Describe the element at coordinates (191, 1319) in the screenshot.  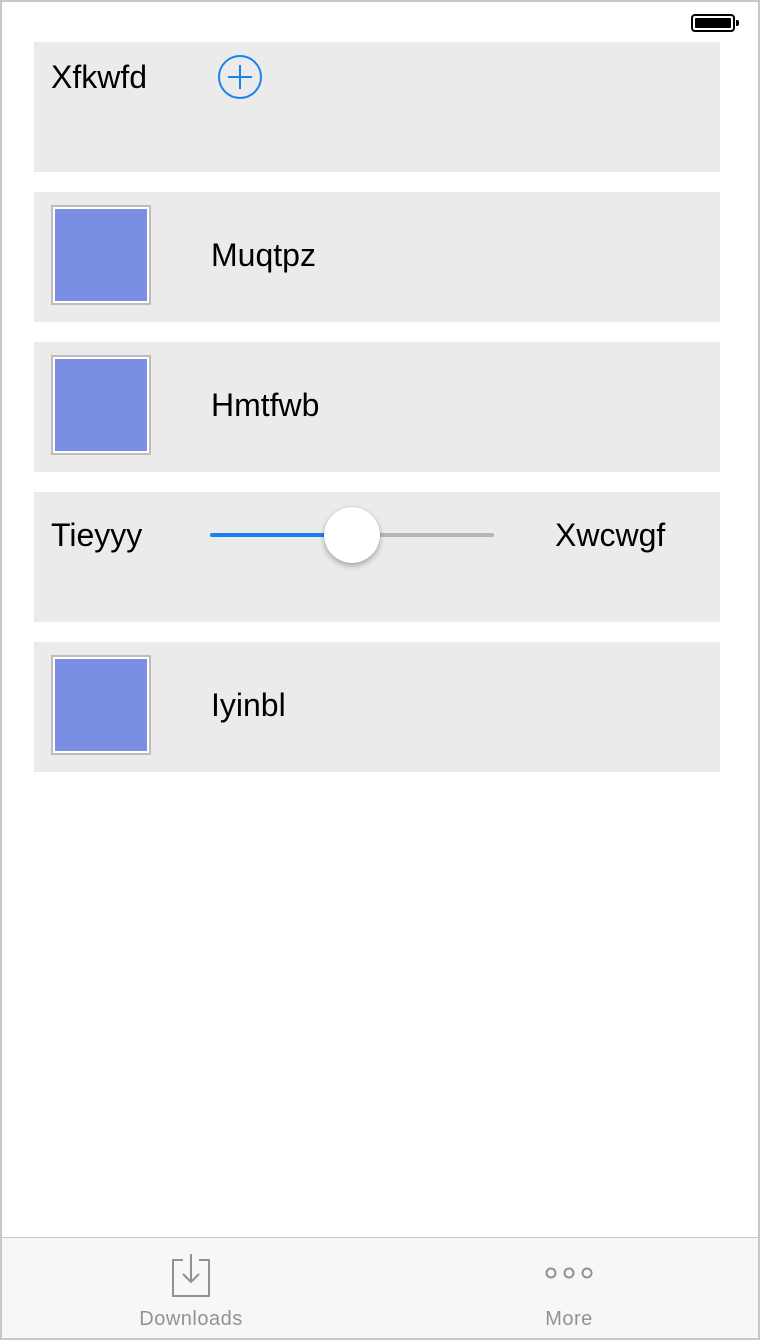
I see `tab-downloads-label: Downloads` at that location.